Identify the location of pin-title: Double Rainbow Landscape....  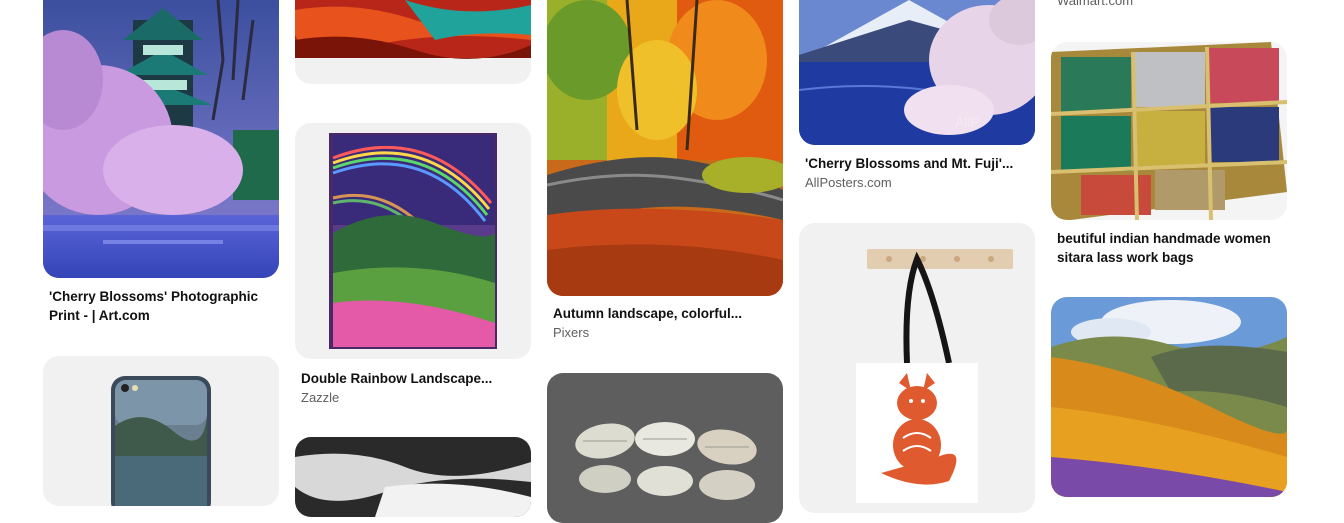
(414, 378).